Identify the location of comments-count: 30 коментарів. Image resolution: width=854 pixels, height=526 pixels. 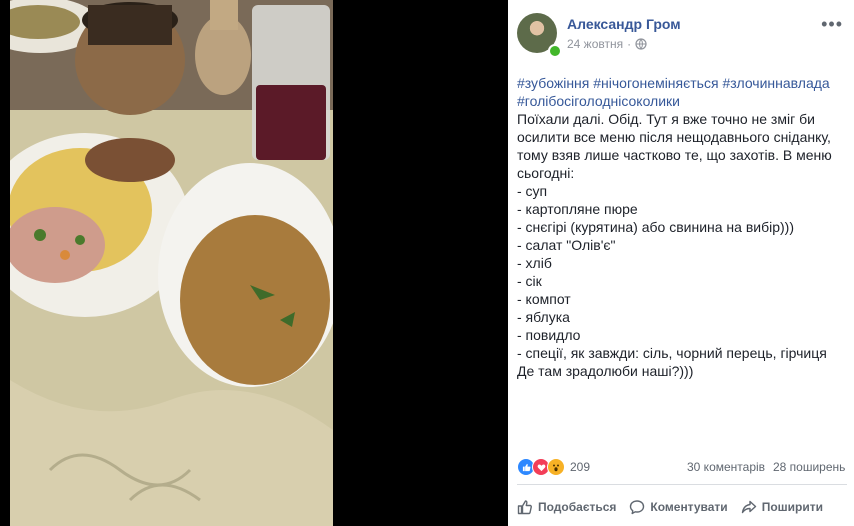
(726, 467).